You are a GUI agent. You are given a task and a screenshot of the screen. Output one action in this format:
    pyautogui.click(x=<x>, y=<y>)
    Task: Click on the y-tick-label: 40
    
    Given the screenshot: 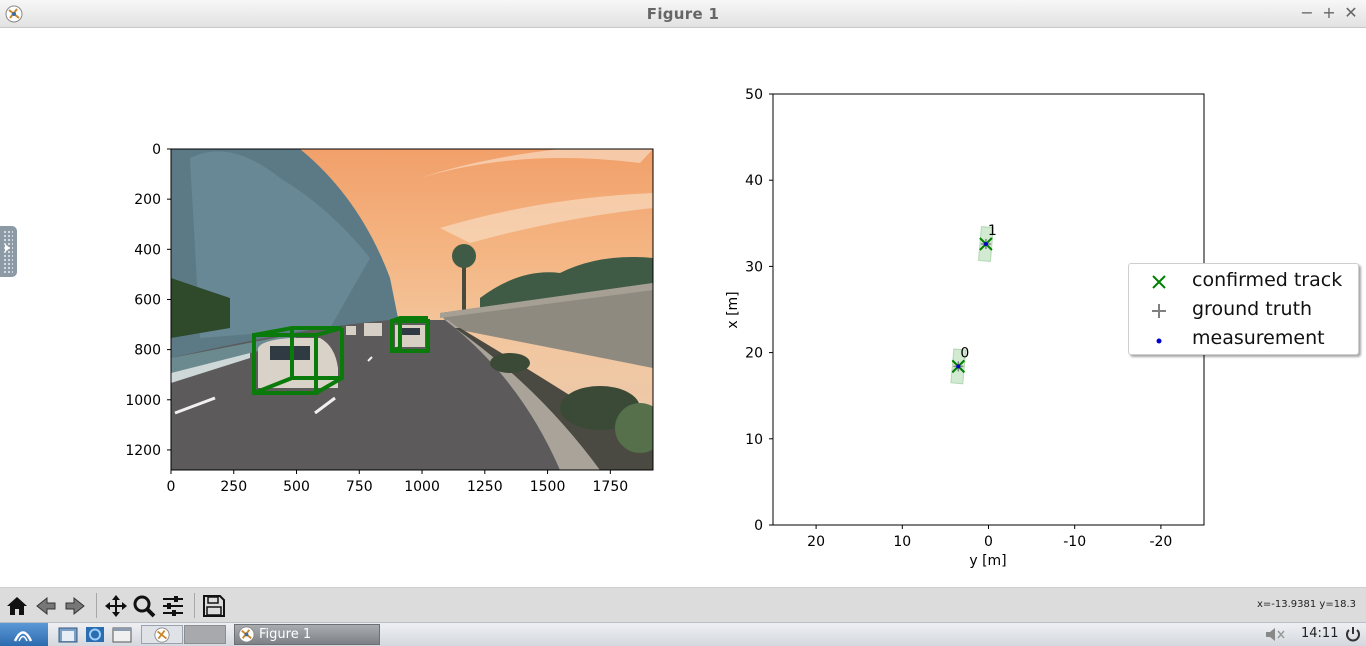 What is the action you would take?
    pyautogui.click(x=754, y=181)
    